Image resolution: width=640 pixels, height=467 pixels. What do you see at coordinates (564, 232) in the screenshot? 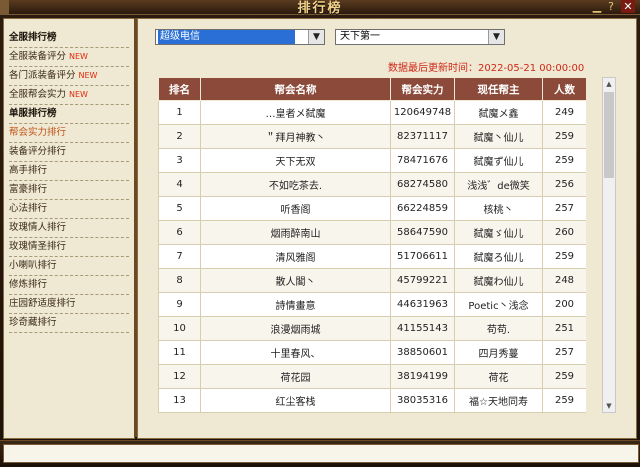
I see `table-cell: 260` at bounding box center [564, 232].